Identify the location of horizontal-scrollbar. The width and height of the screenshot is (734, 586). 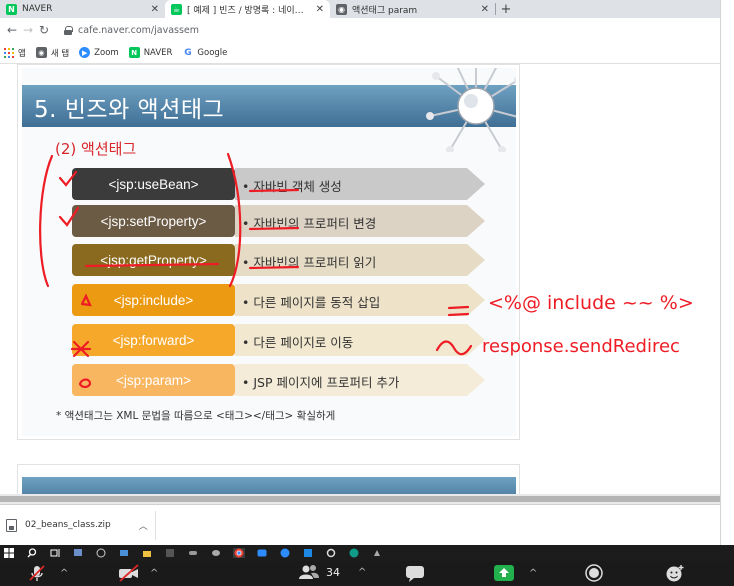
(360, 499).